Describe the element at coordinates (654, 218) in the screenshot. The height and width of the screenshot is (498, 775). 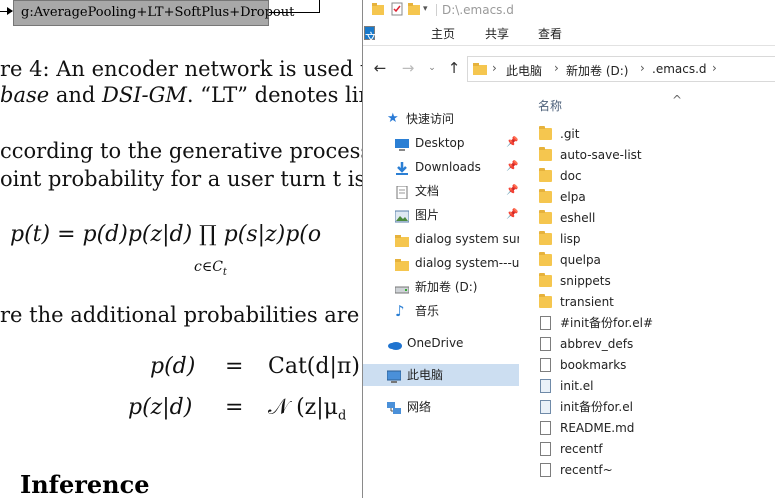
I see `list-item: eshell` at that location.